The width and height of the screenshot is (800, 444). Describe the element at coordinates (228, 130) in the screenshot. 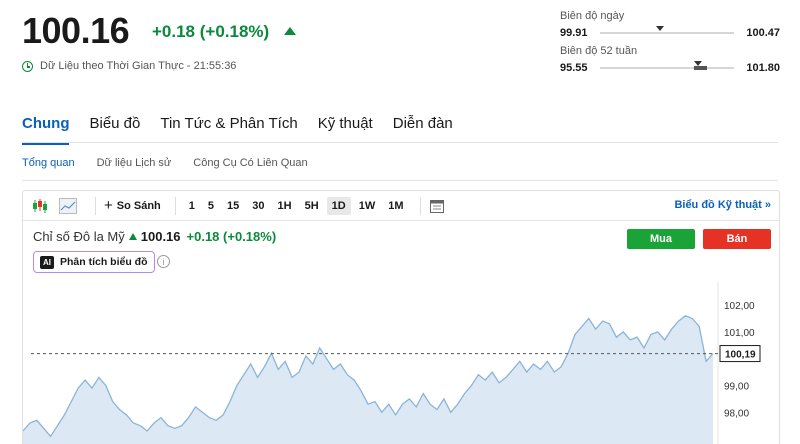

I see `tab-news: Tin Tức & Phân Tích` at that location.